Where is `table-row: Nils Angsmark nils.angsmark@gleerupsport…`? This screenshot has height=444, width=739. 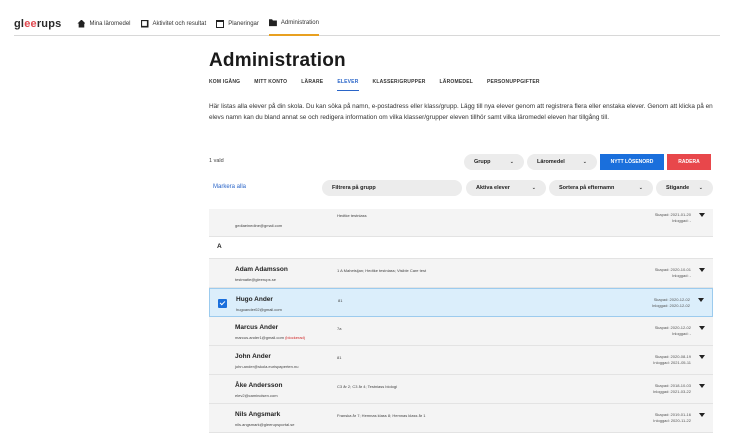 table-row: Nils Angsmark nils.angsmark@gleerupsport… is located at coordinates (461, 418).